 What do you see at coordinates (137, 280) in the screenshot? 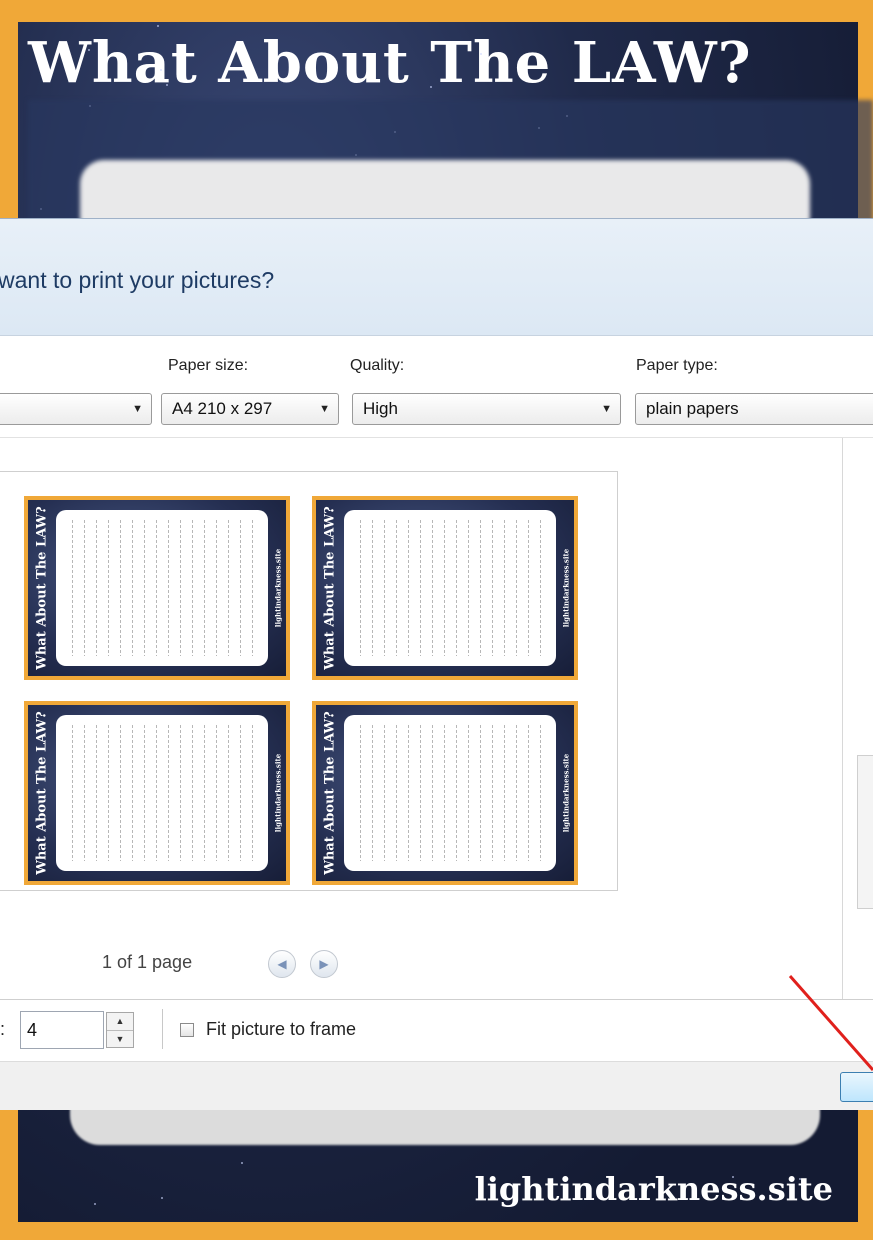
I see `dialog-question: want to print your pictures?` at bounding box center [137, 280].